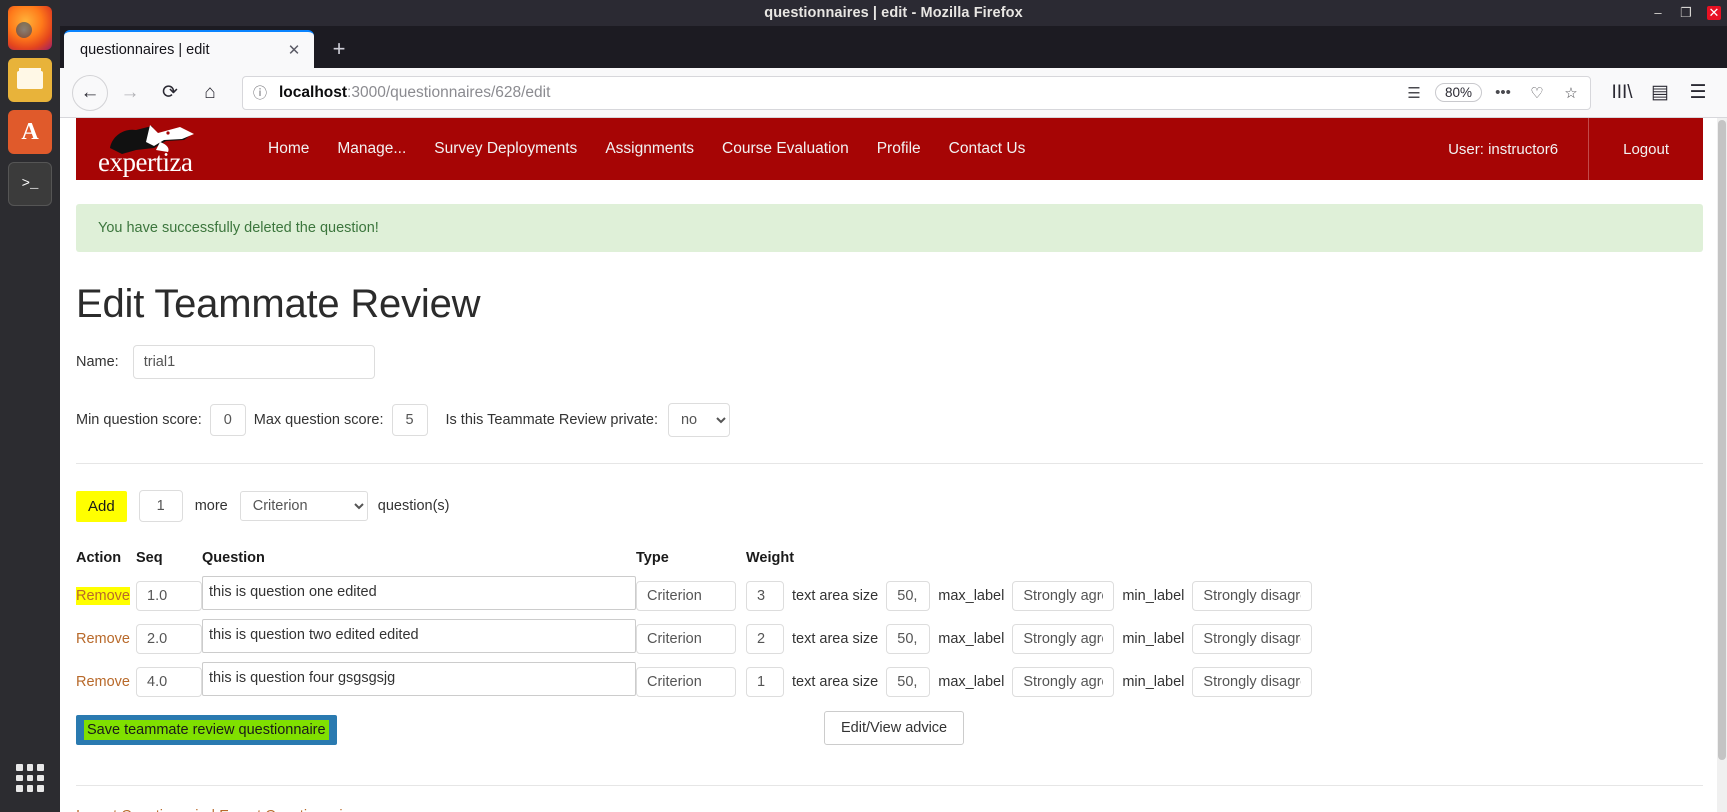  I want to click on cell-question: this is question one edited, so click(419, 597).